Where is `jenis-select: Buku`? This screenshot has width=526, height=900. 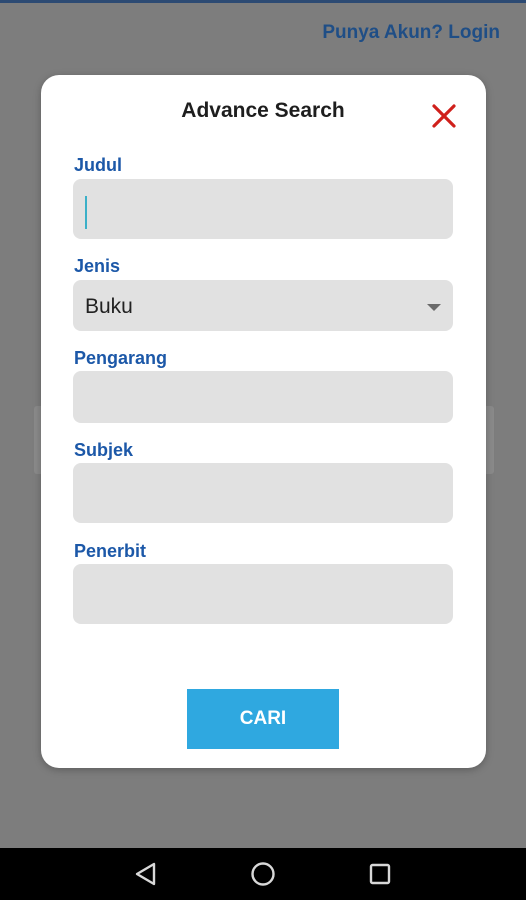 jenis-select: Buku is located at coordinates (263, 305).